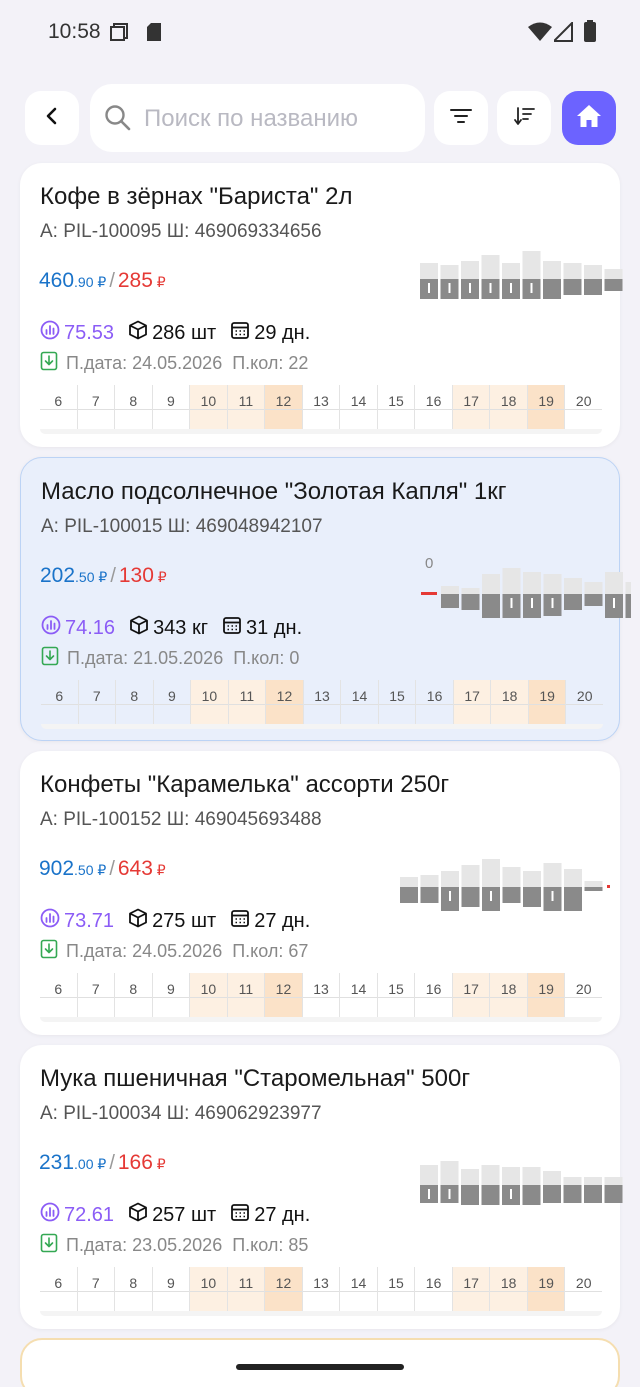  What do you see at coordinates (526, 586) in the screenshot?
I see `sales-bar-chart: 0` at bounding box center [526, 586].